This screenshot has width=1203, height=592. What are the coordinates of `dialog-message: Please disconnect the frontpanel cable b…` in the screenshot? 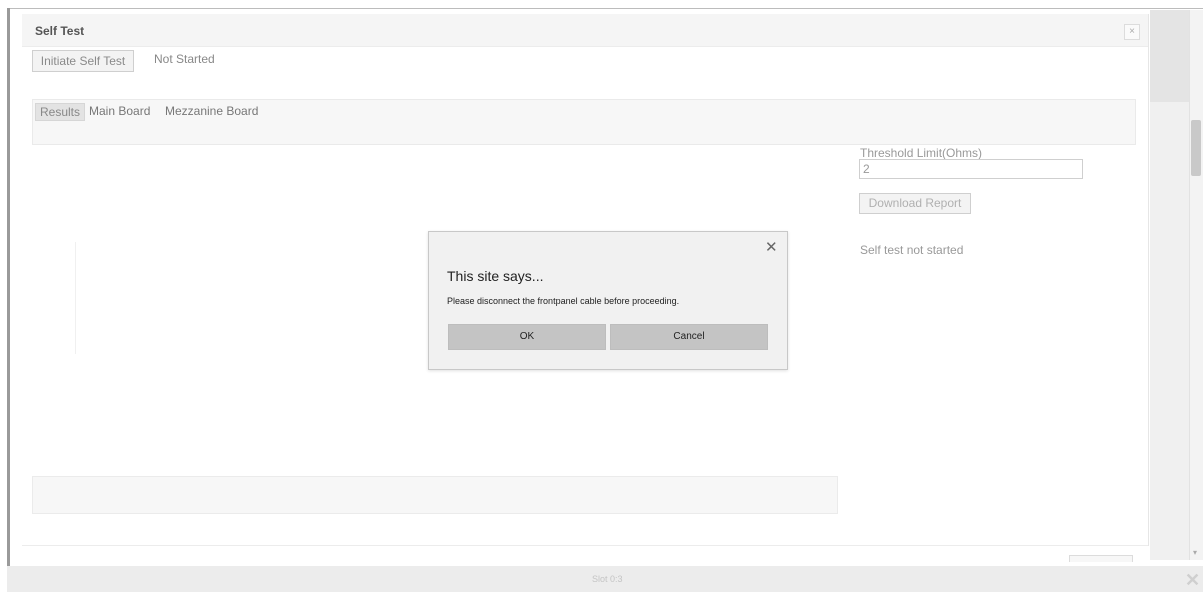 It's located at (563, 301).